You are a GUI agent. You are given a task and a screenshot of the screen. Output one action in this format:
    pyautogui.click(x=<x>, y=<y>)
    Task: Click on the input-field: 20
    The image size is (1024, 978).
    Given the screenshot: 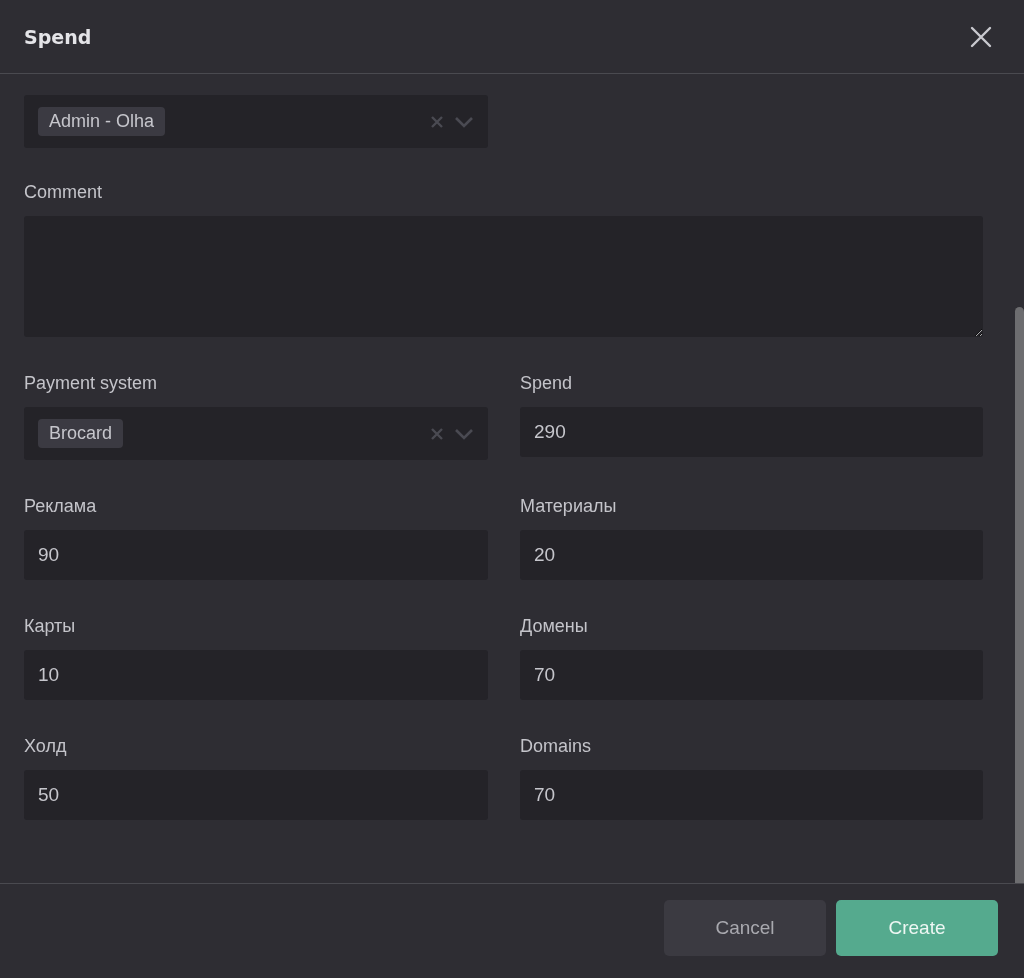 What is the action you would take?
    pyautogui.click(x=751, y=555)
    